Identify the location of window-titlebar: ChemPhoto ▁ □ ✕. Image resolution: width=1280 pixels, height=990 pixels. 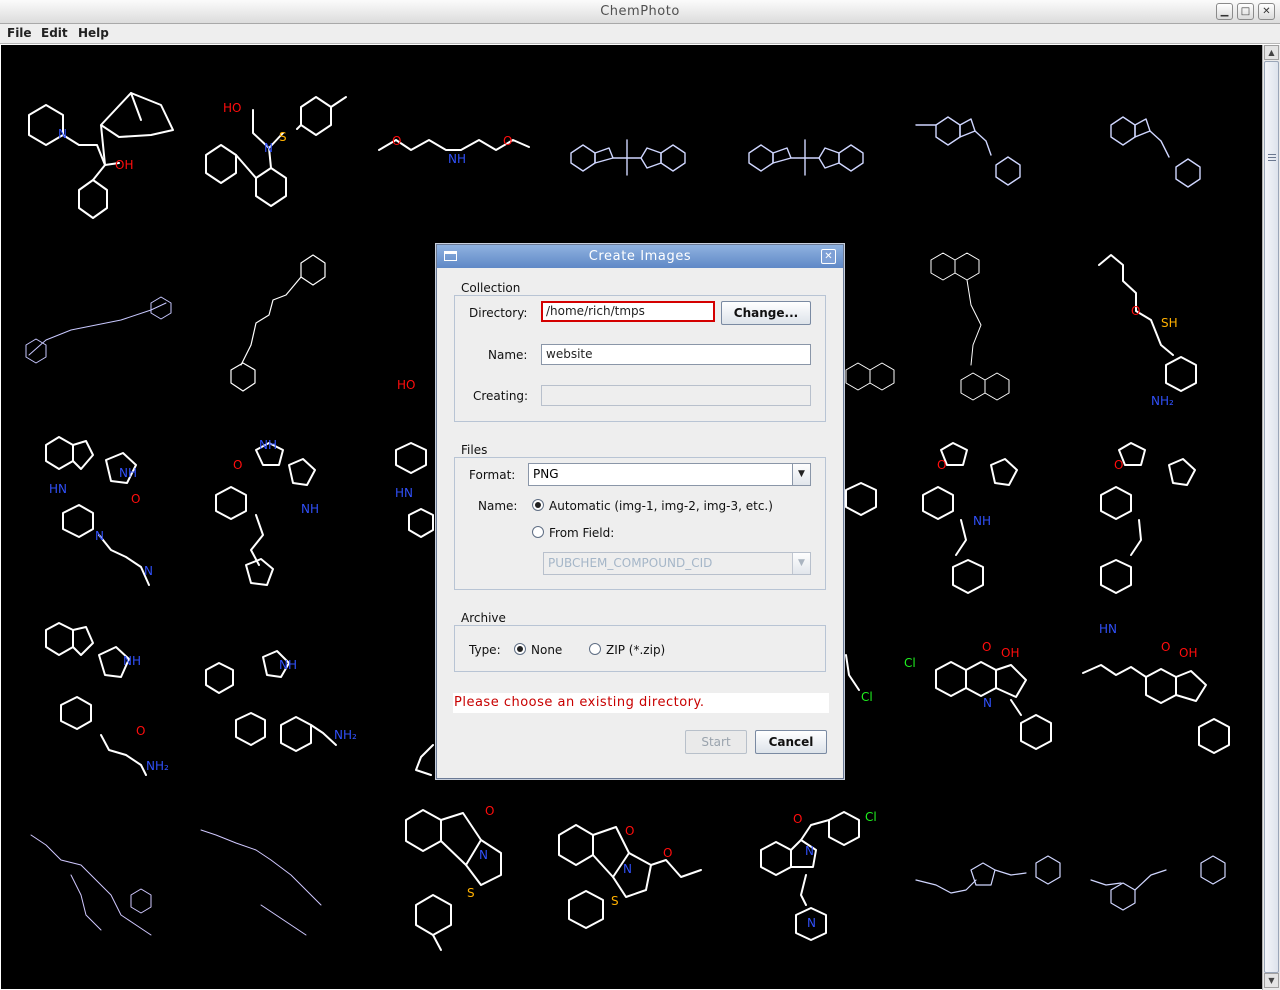
(640, 12).